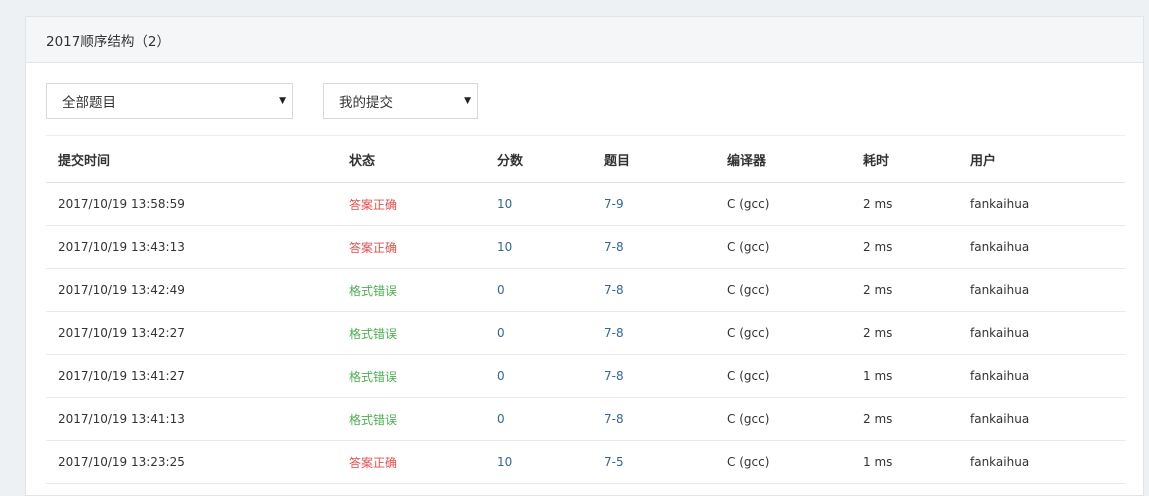  Describe the element at coordinates (584, 40) in the screenshot. I see `panel-header: 2017顺序结构（2）` at that location.